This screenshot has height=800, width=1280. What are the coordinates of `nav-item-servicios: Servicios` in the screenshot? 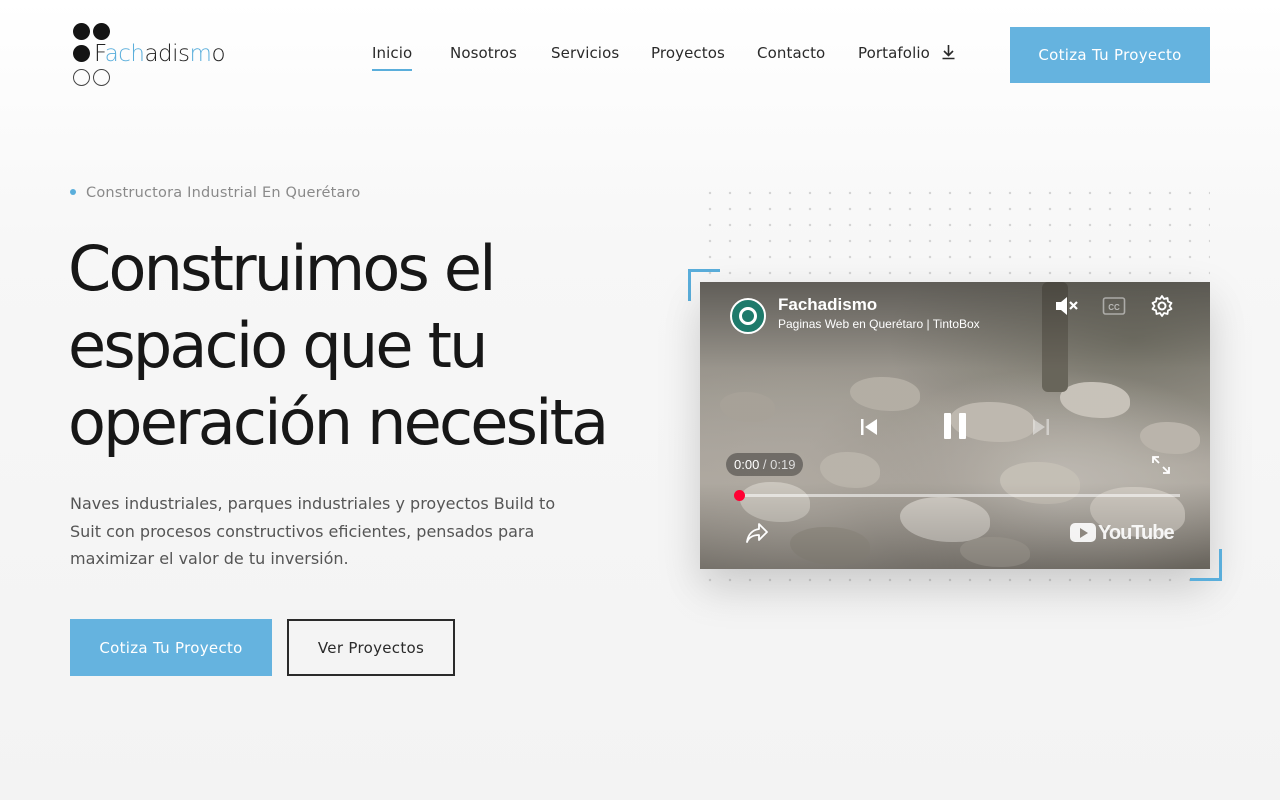 It's located at (585, 53).